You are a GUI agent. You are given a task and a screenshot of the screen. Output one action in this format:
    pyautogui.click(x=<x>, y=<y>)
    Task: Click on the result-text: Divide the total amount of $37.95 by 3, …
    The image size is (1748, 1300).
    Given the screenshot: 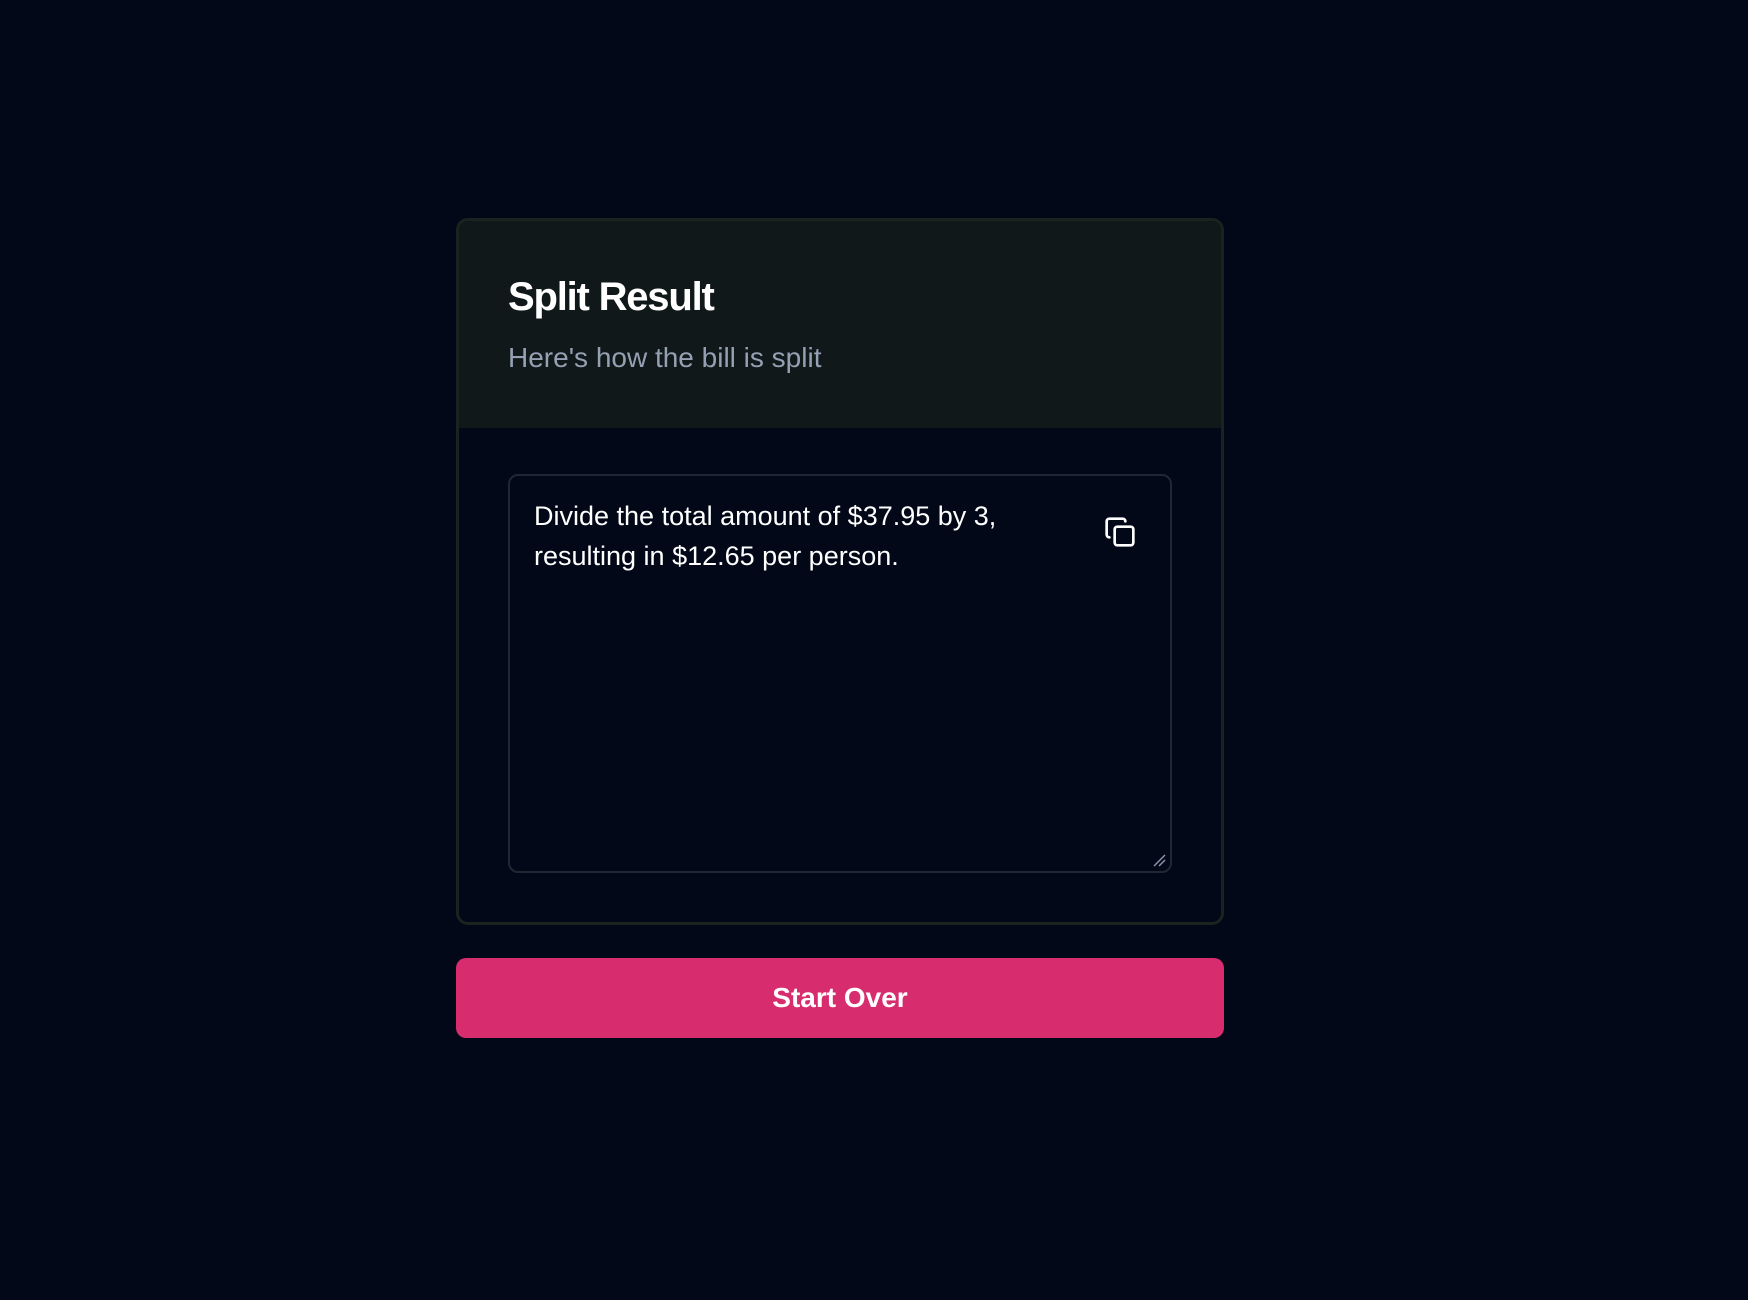 What is the action you would take?
    pyautogui.click(x=804, y=536)
    